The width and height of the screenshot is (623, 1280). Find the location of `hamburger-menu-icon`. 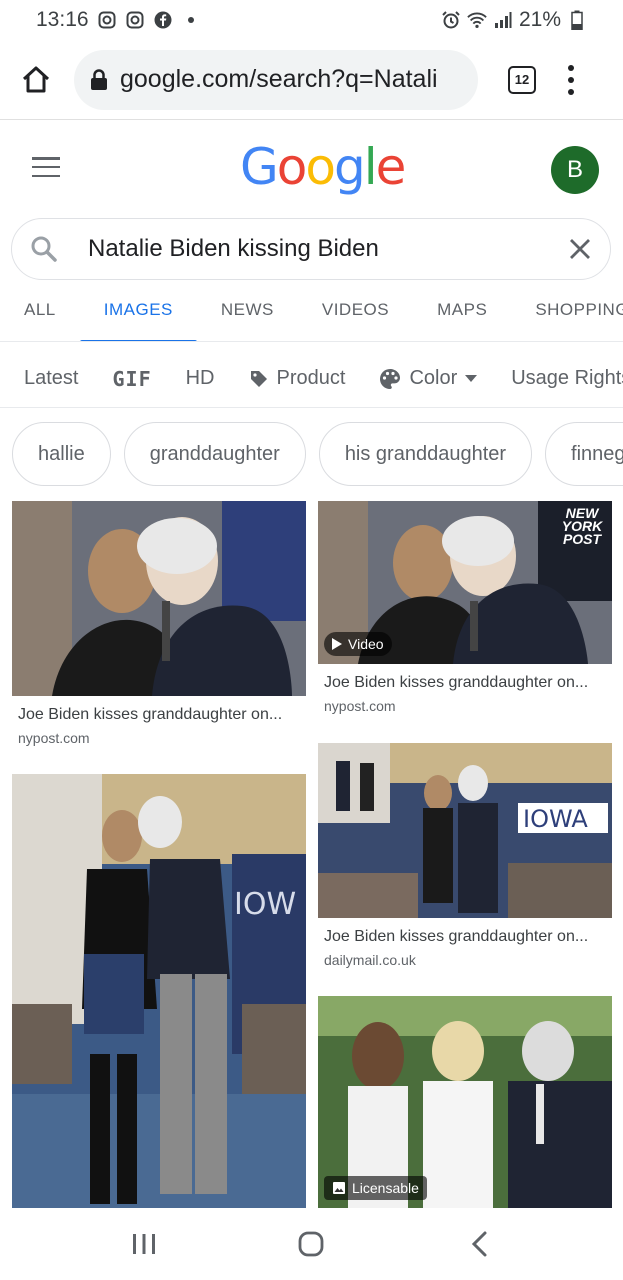

hamburger-menu-icon is located at coordinates (46, 167).